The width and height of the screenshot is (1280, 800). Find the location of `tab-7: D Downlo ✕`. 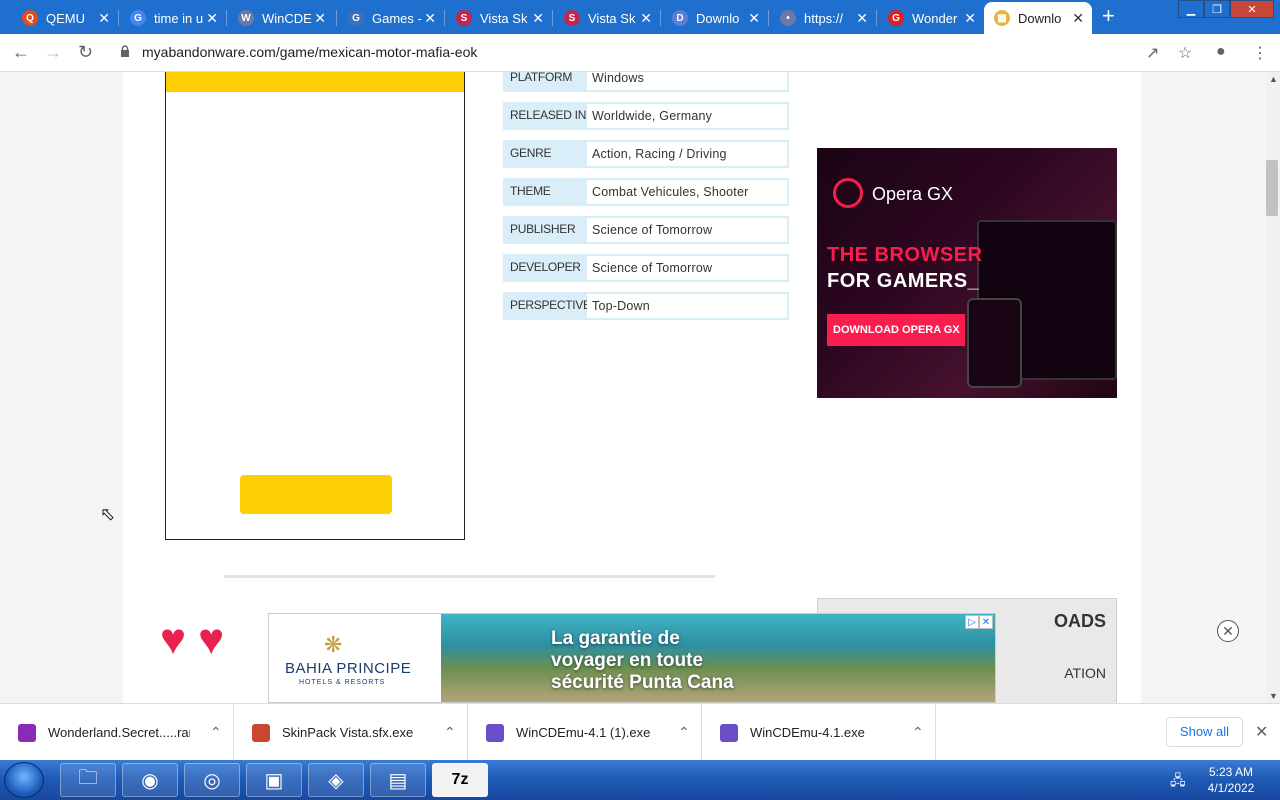

tab-7: D Downlo ✕ is located at coordinates (715, 18).